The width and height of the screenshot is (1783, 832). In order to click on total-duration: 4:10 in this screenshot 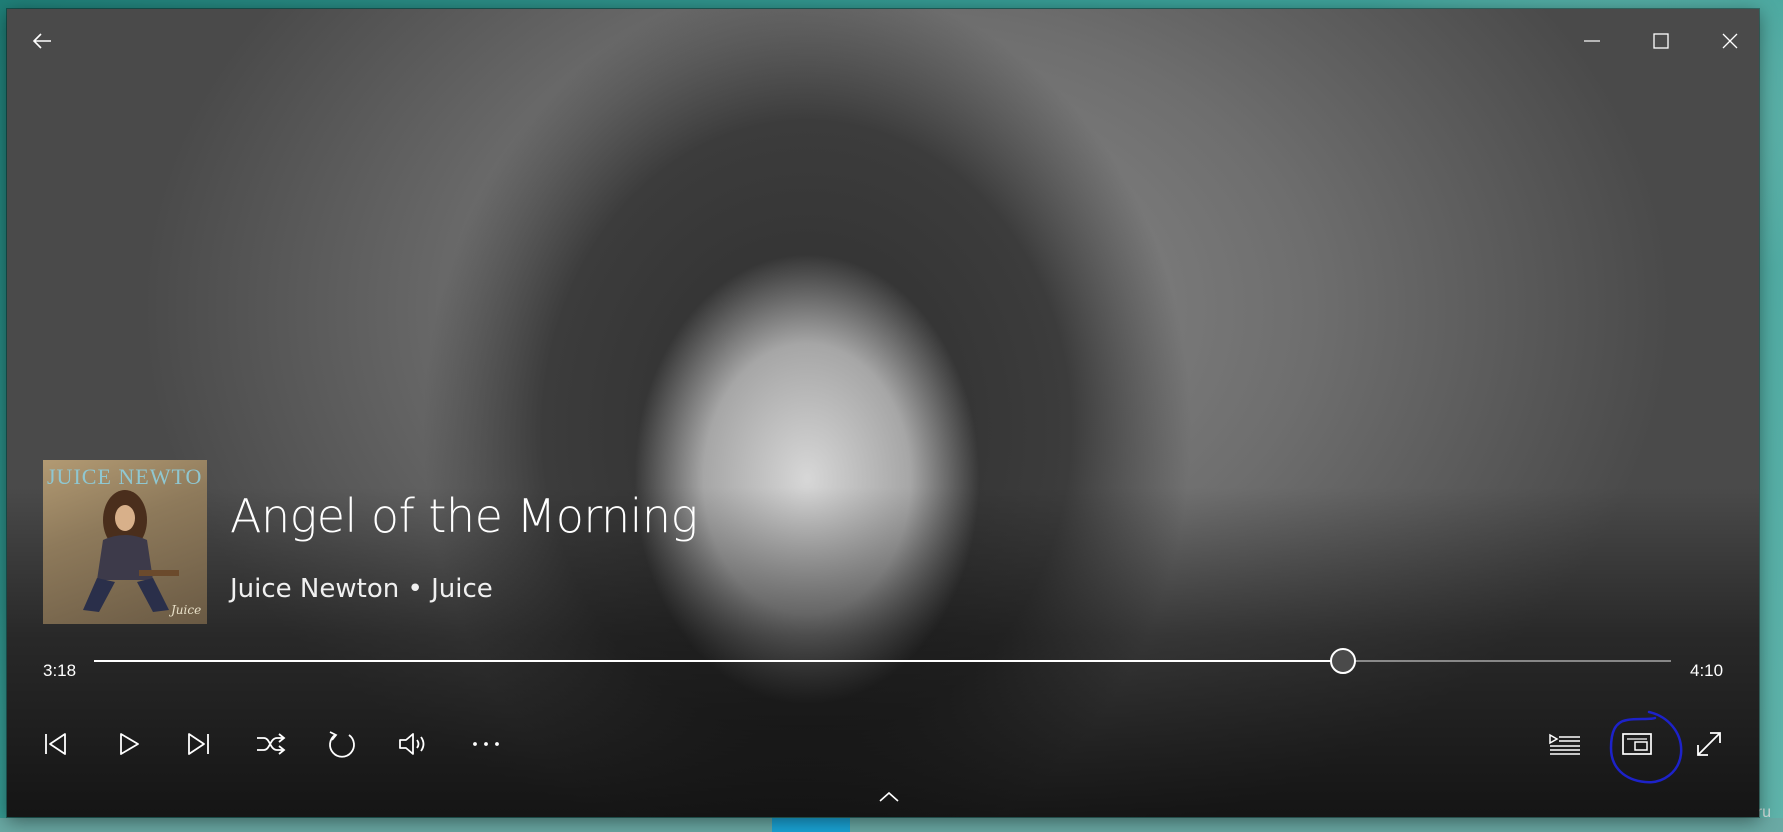, I will do `click(1707, 670)`.